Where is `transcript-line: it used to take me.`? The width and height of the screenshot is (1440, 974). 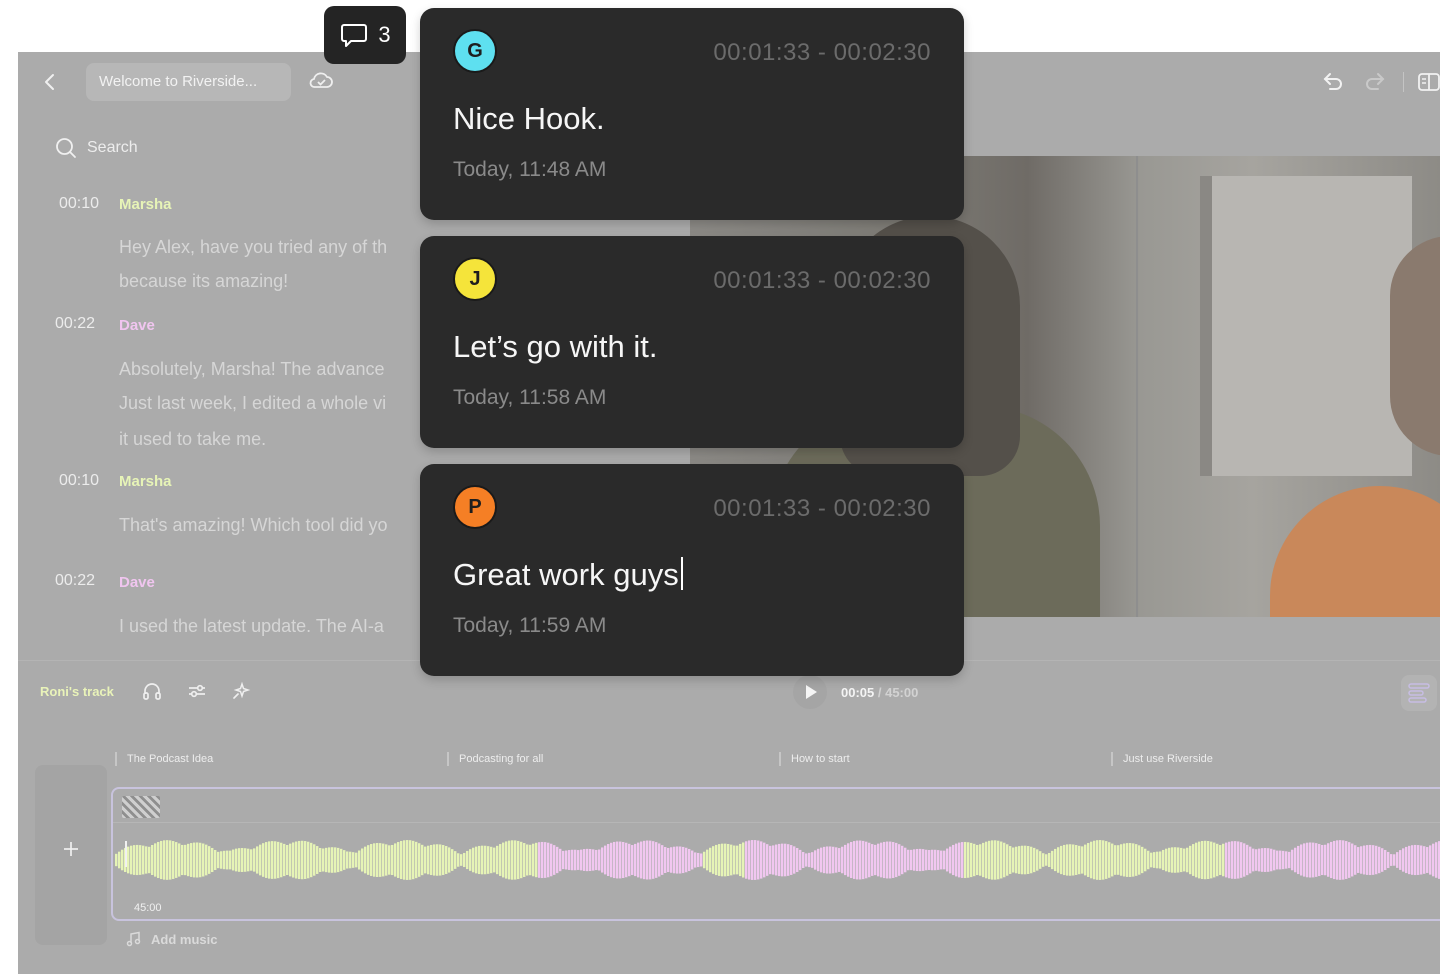 transcript-line: it used to take me. is located at coordinates (192, 439).